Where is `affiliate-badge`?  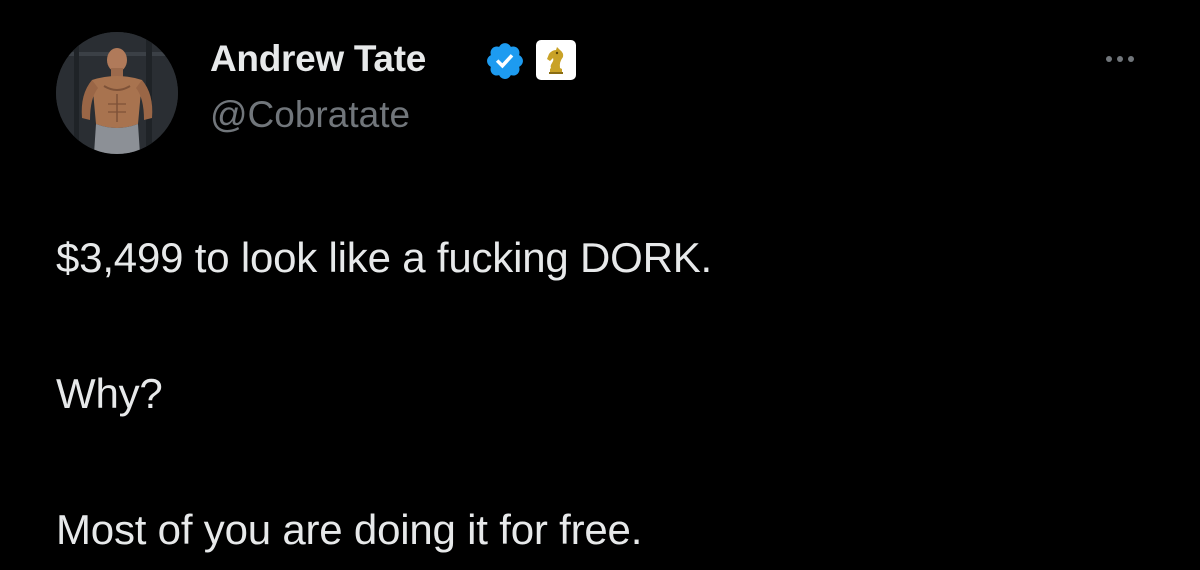 affiliate-badge is located at coordinates (556, 60).